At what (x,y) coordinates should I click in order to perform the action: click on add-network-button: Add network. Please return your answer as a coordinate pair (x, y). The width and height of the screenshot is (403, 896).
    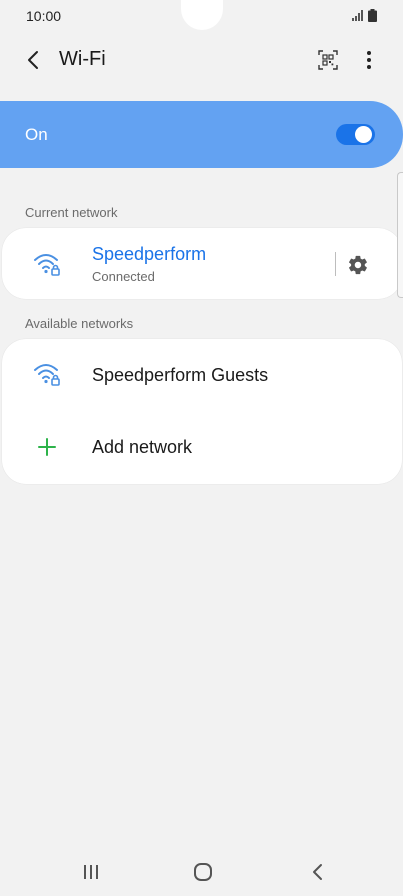
    Looking at the image, I should click on (202, 447).